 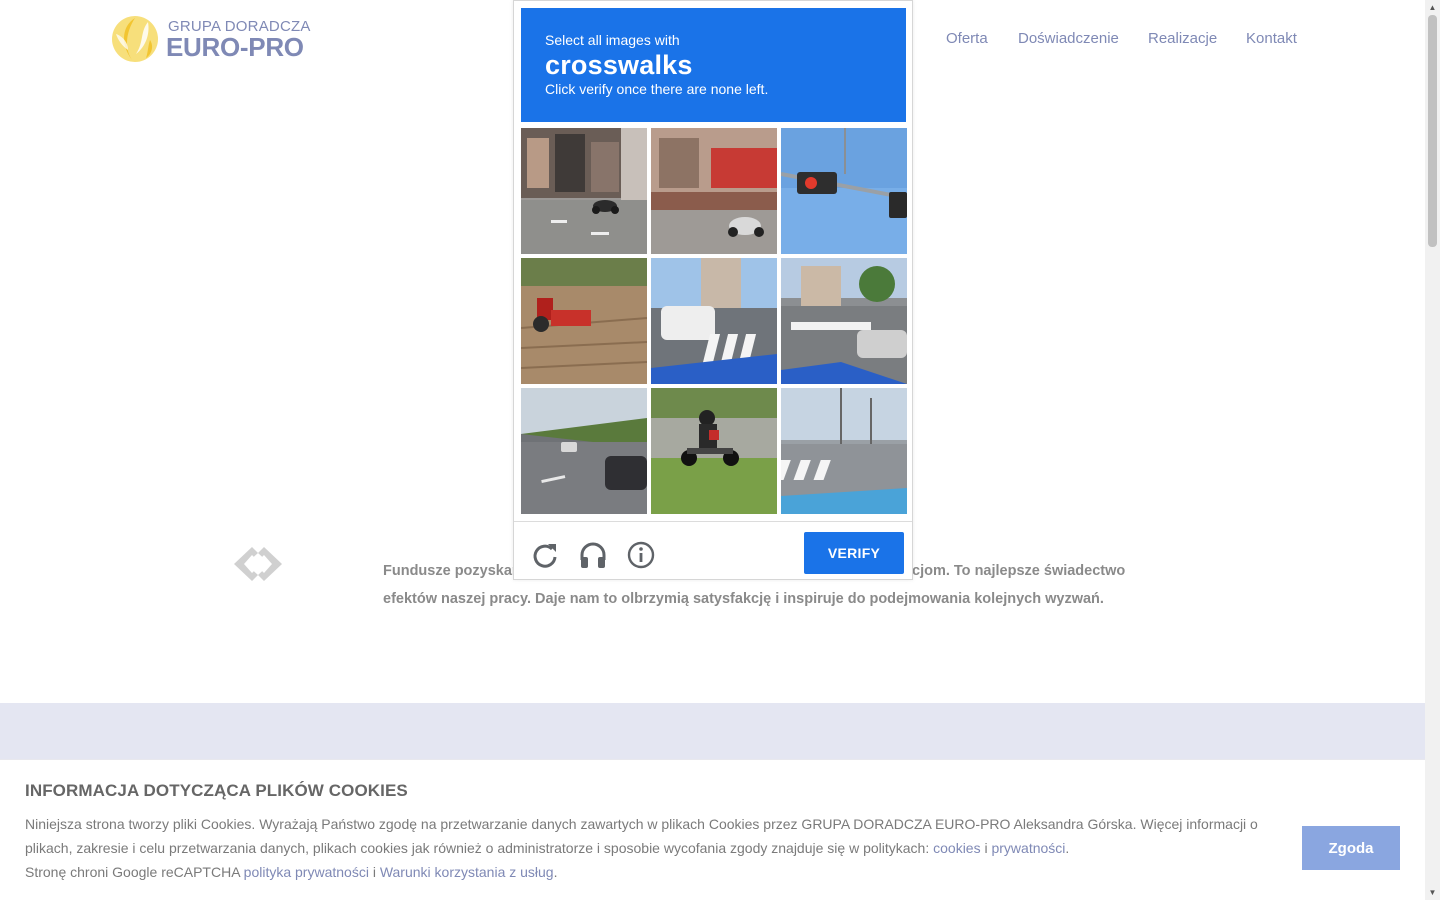 I want to click on cookie-accept-button: Zgoda, so click(x=1351, y=848).